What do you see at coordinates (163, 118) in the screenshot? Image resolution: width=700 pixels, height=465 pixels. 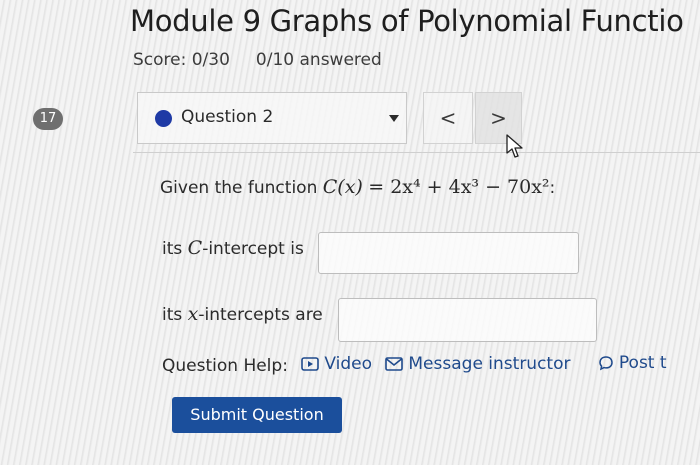 I see `status-dot-icon` at bounding box center [163, 118].